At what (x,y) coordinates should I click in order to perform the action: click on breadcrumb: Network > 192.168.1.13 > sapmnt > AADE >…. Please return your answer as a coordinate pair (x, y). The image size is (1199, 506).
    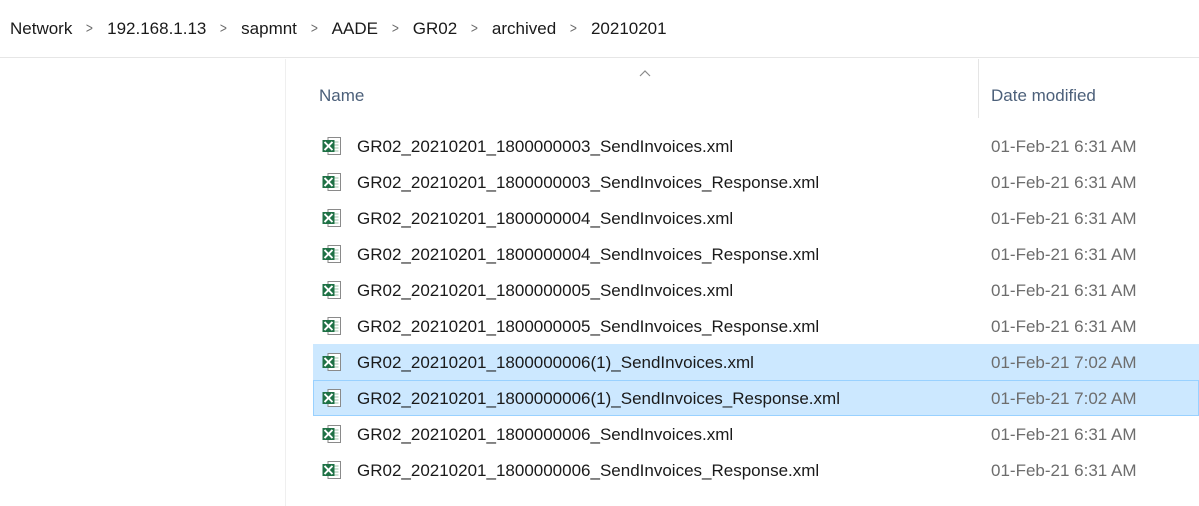
    Looking at the image, I should click on (599, 29).